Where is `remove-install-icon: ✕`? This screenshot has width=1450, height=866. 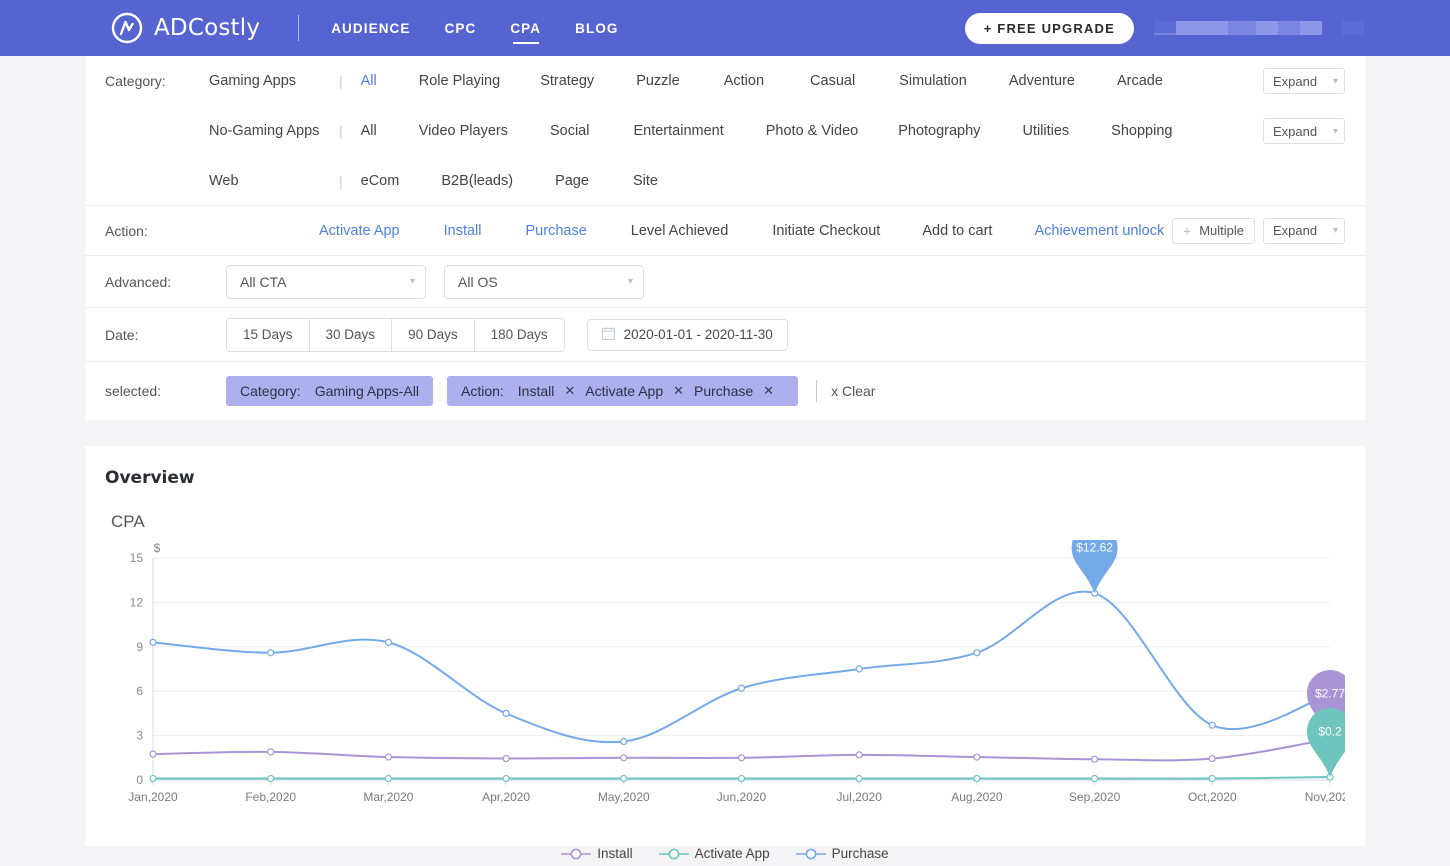 remove-install-icon: ✕ is located at coordinates (569, 391).